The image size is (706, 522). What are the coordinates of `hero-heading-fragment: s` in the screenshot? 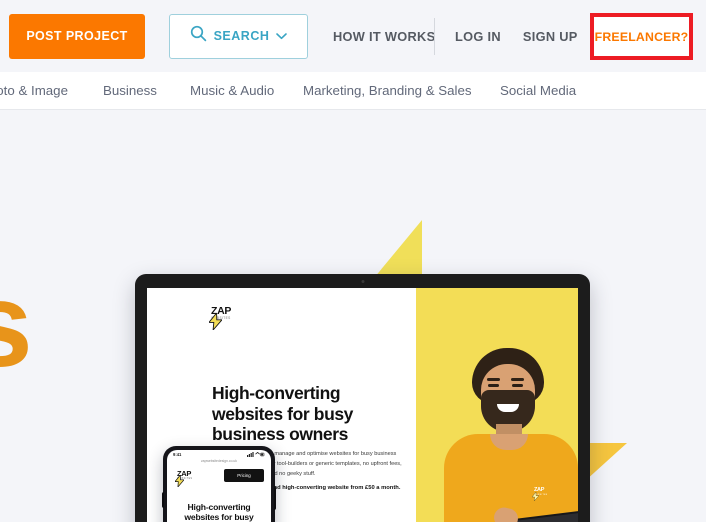 It's located at (16, 325).